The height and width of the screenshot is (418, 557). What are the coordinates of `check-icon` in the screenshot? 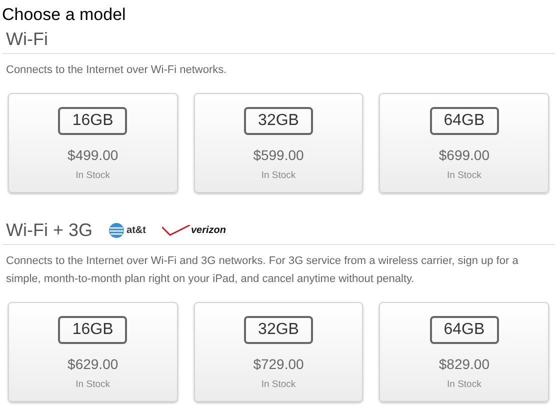 It's located at (176, 230).